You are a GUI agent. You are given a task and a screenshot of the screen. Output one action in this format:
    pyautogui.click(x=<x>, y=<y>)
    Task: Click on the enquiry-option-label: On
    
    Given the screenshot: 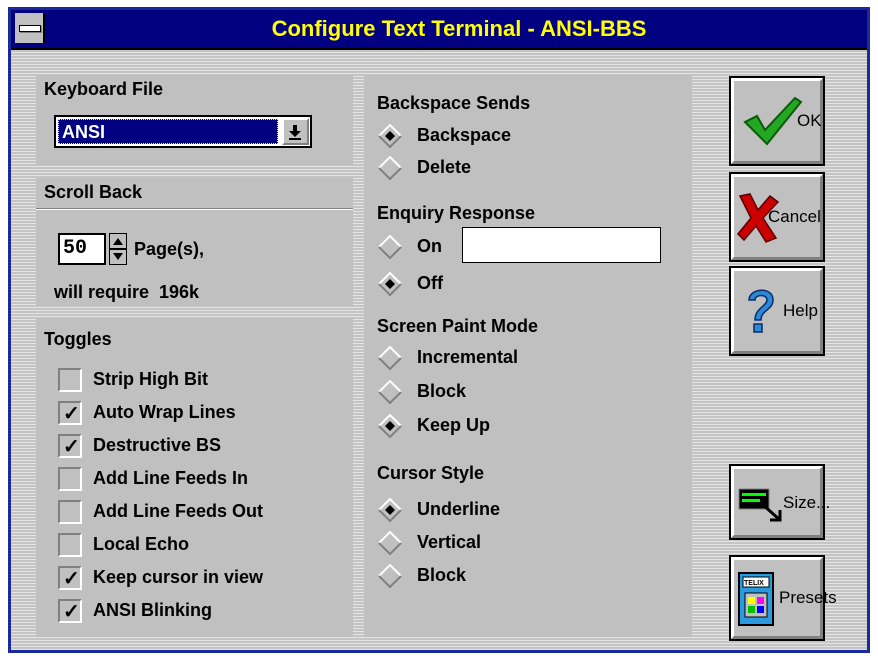 What is the action you would take?
    pyautogui.click(x=429, y=246)
    